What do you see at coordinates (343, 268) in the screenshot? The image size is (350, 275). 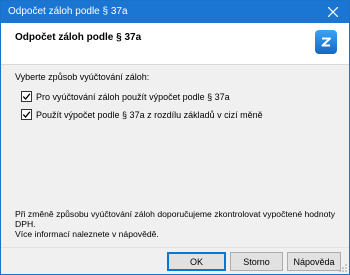 I see `resize-grip-icon` at bounding box center [343, 268].